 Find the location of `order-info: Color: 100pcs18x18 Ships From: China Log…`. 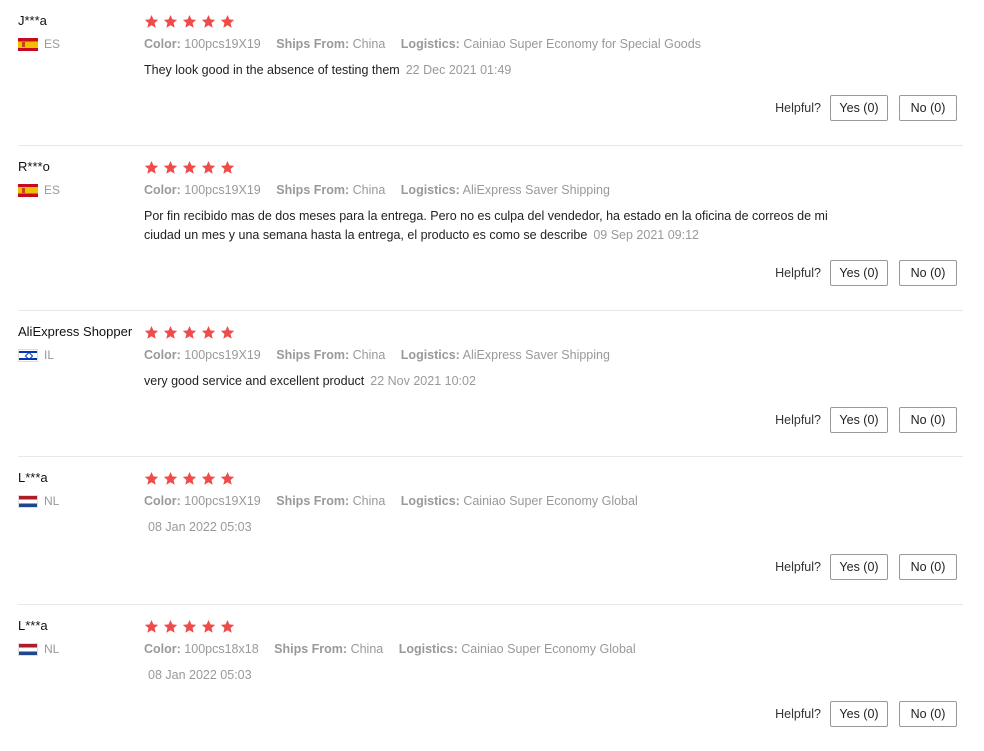

order-info: Color: 100pcs18x18 Ships From: China Log… is located at coordinates (504, 649).